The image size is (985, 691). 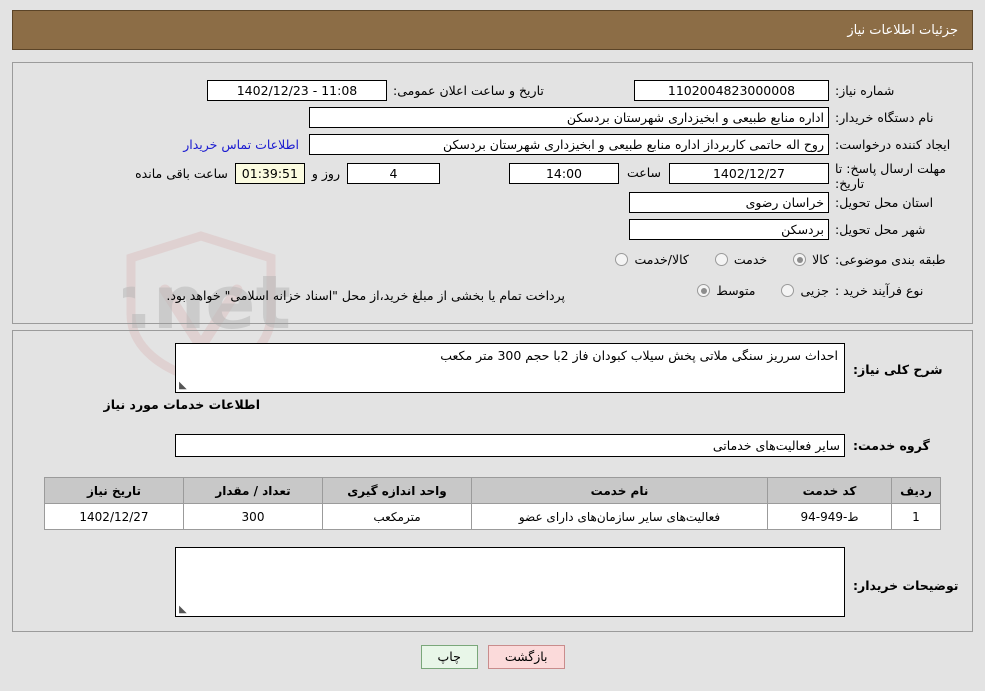 I want to click on deadline-time-value: 14:00, so click(x=563, y=173).